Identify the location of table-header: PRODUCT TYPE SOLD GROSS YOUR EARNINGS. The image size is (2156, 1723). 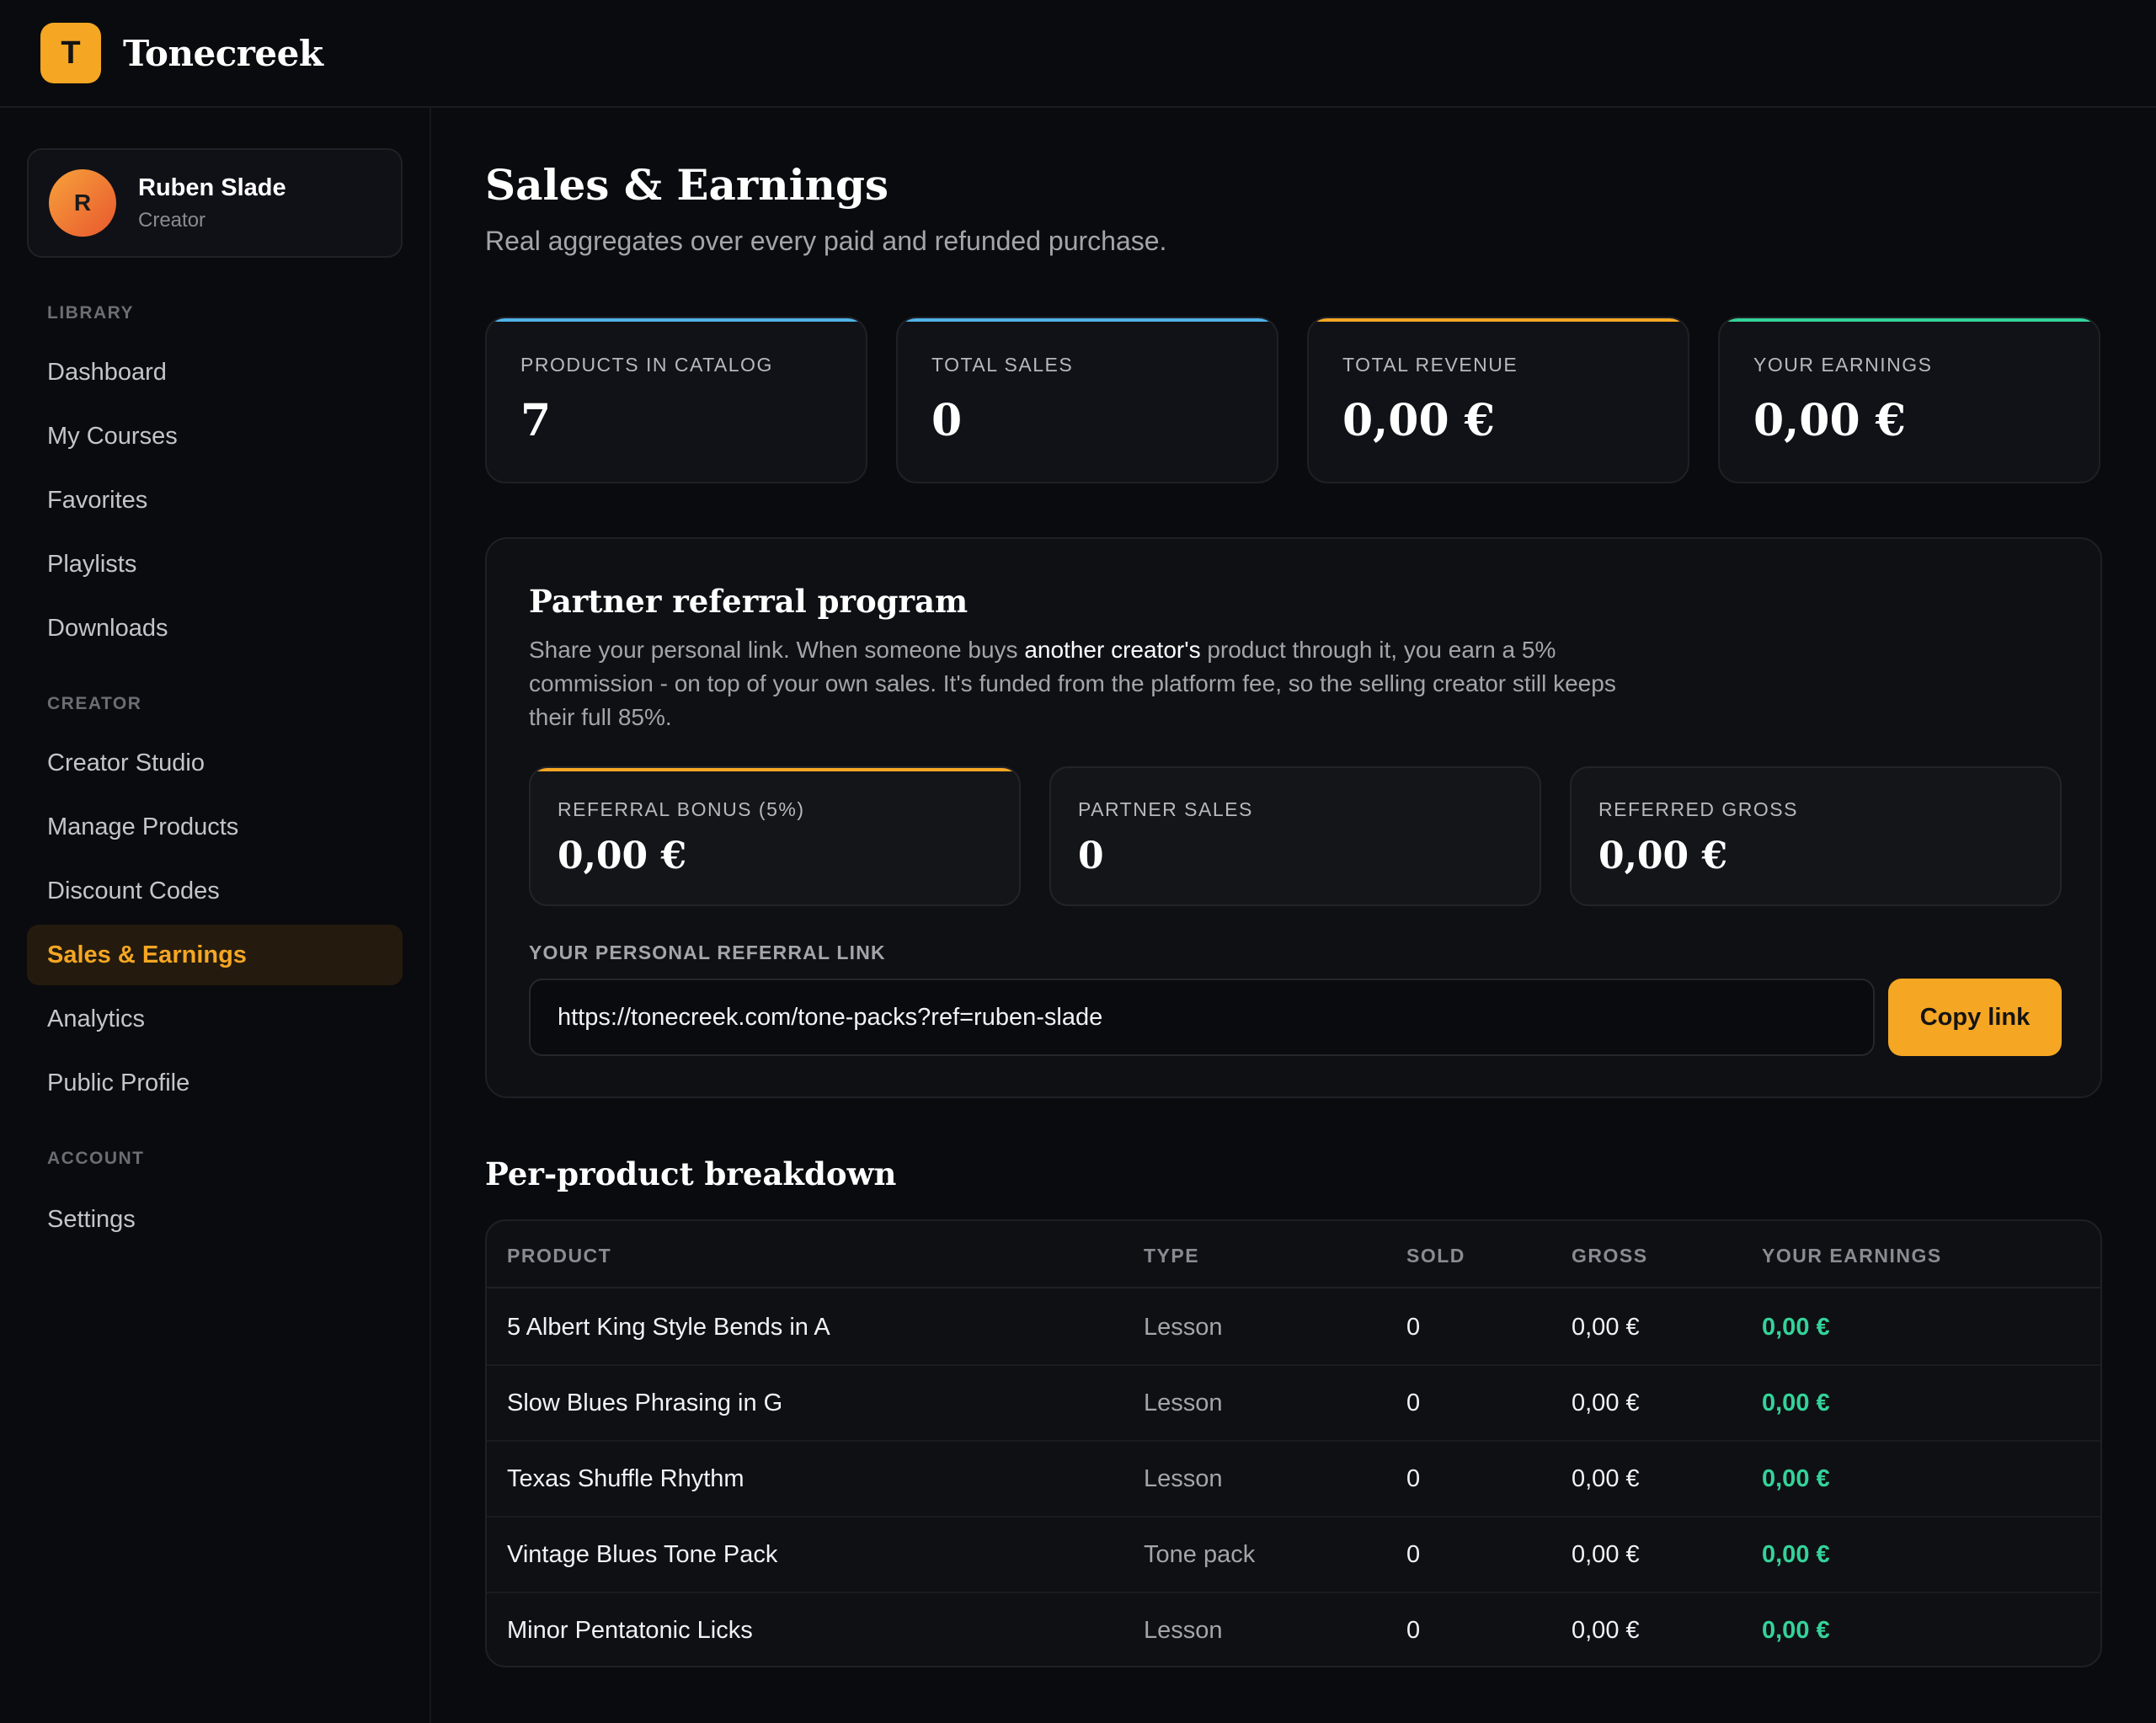
(1293, 1254).